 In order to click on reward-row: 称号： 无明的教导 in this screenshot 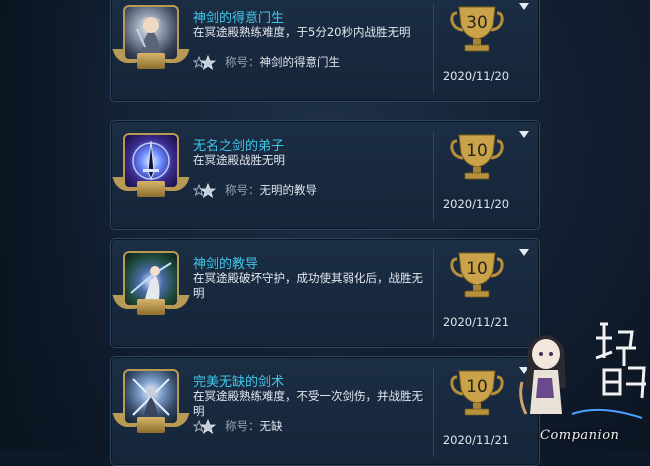, I will do `click(255, 190)`.